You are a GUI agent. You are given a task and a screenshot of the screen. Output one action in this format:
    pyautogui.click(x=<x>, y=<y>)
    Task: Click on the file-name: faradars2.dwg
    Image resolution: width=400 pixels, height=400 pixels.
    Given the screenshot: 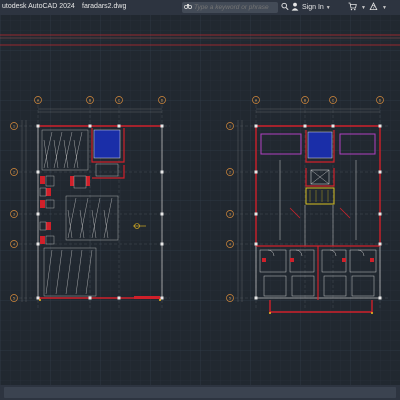 What is the action you would take?
    pyautogui.click(x=104, y=6)
    